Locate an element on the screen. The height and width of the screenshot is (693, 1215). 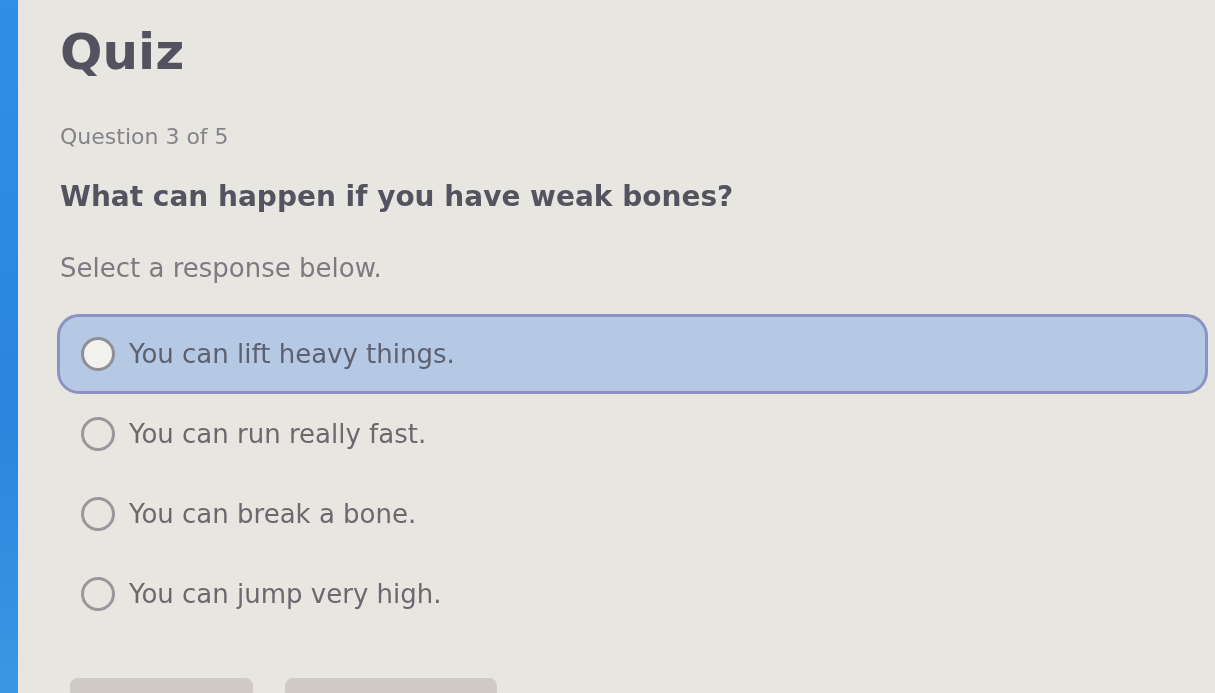
answer-option: You can lift heavy things. is located at coordinates (632, 354).